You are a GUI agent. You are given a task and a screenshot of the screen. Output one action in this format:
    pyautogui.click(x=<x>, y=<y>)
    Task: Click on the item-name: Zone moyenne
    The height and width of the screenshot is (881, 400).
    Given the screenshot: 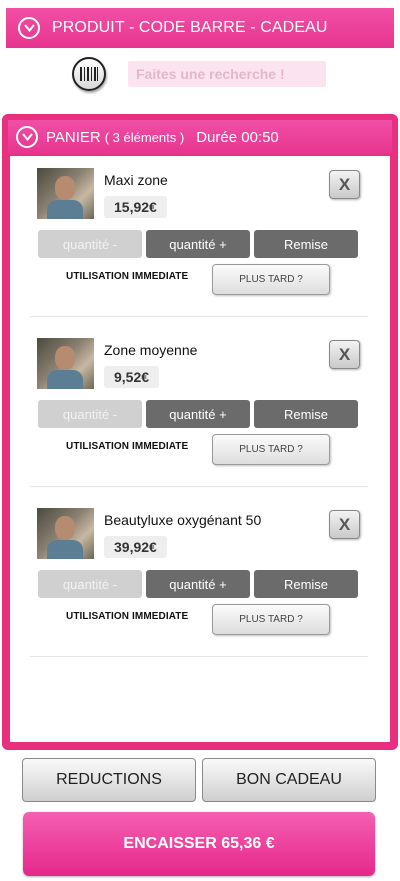 What is the action you would take?
    pyautogui.click(x=151, y=350)
    